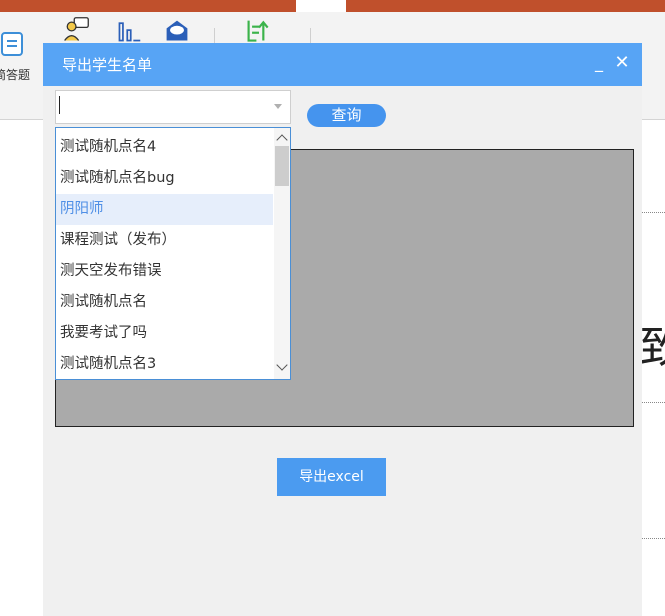  I want to click on dropdown-option: 课程测试（发布）, so click(164, 240).